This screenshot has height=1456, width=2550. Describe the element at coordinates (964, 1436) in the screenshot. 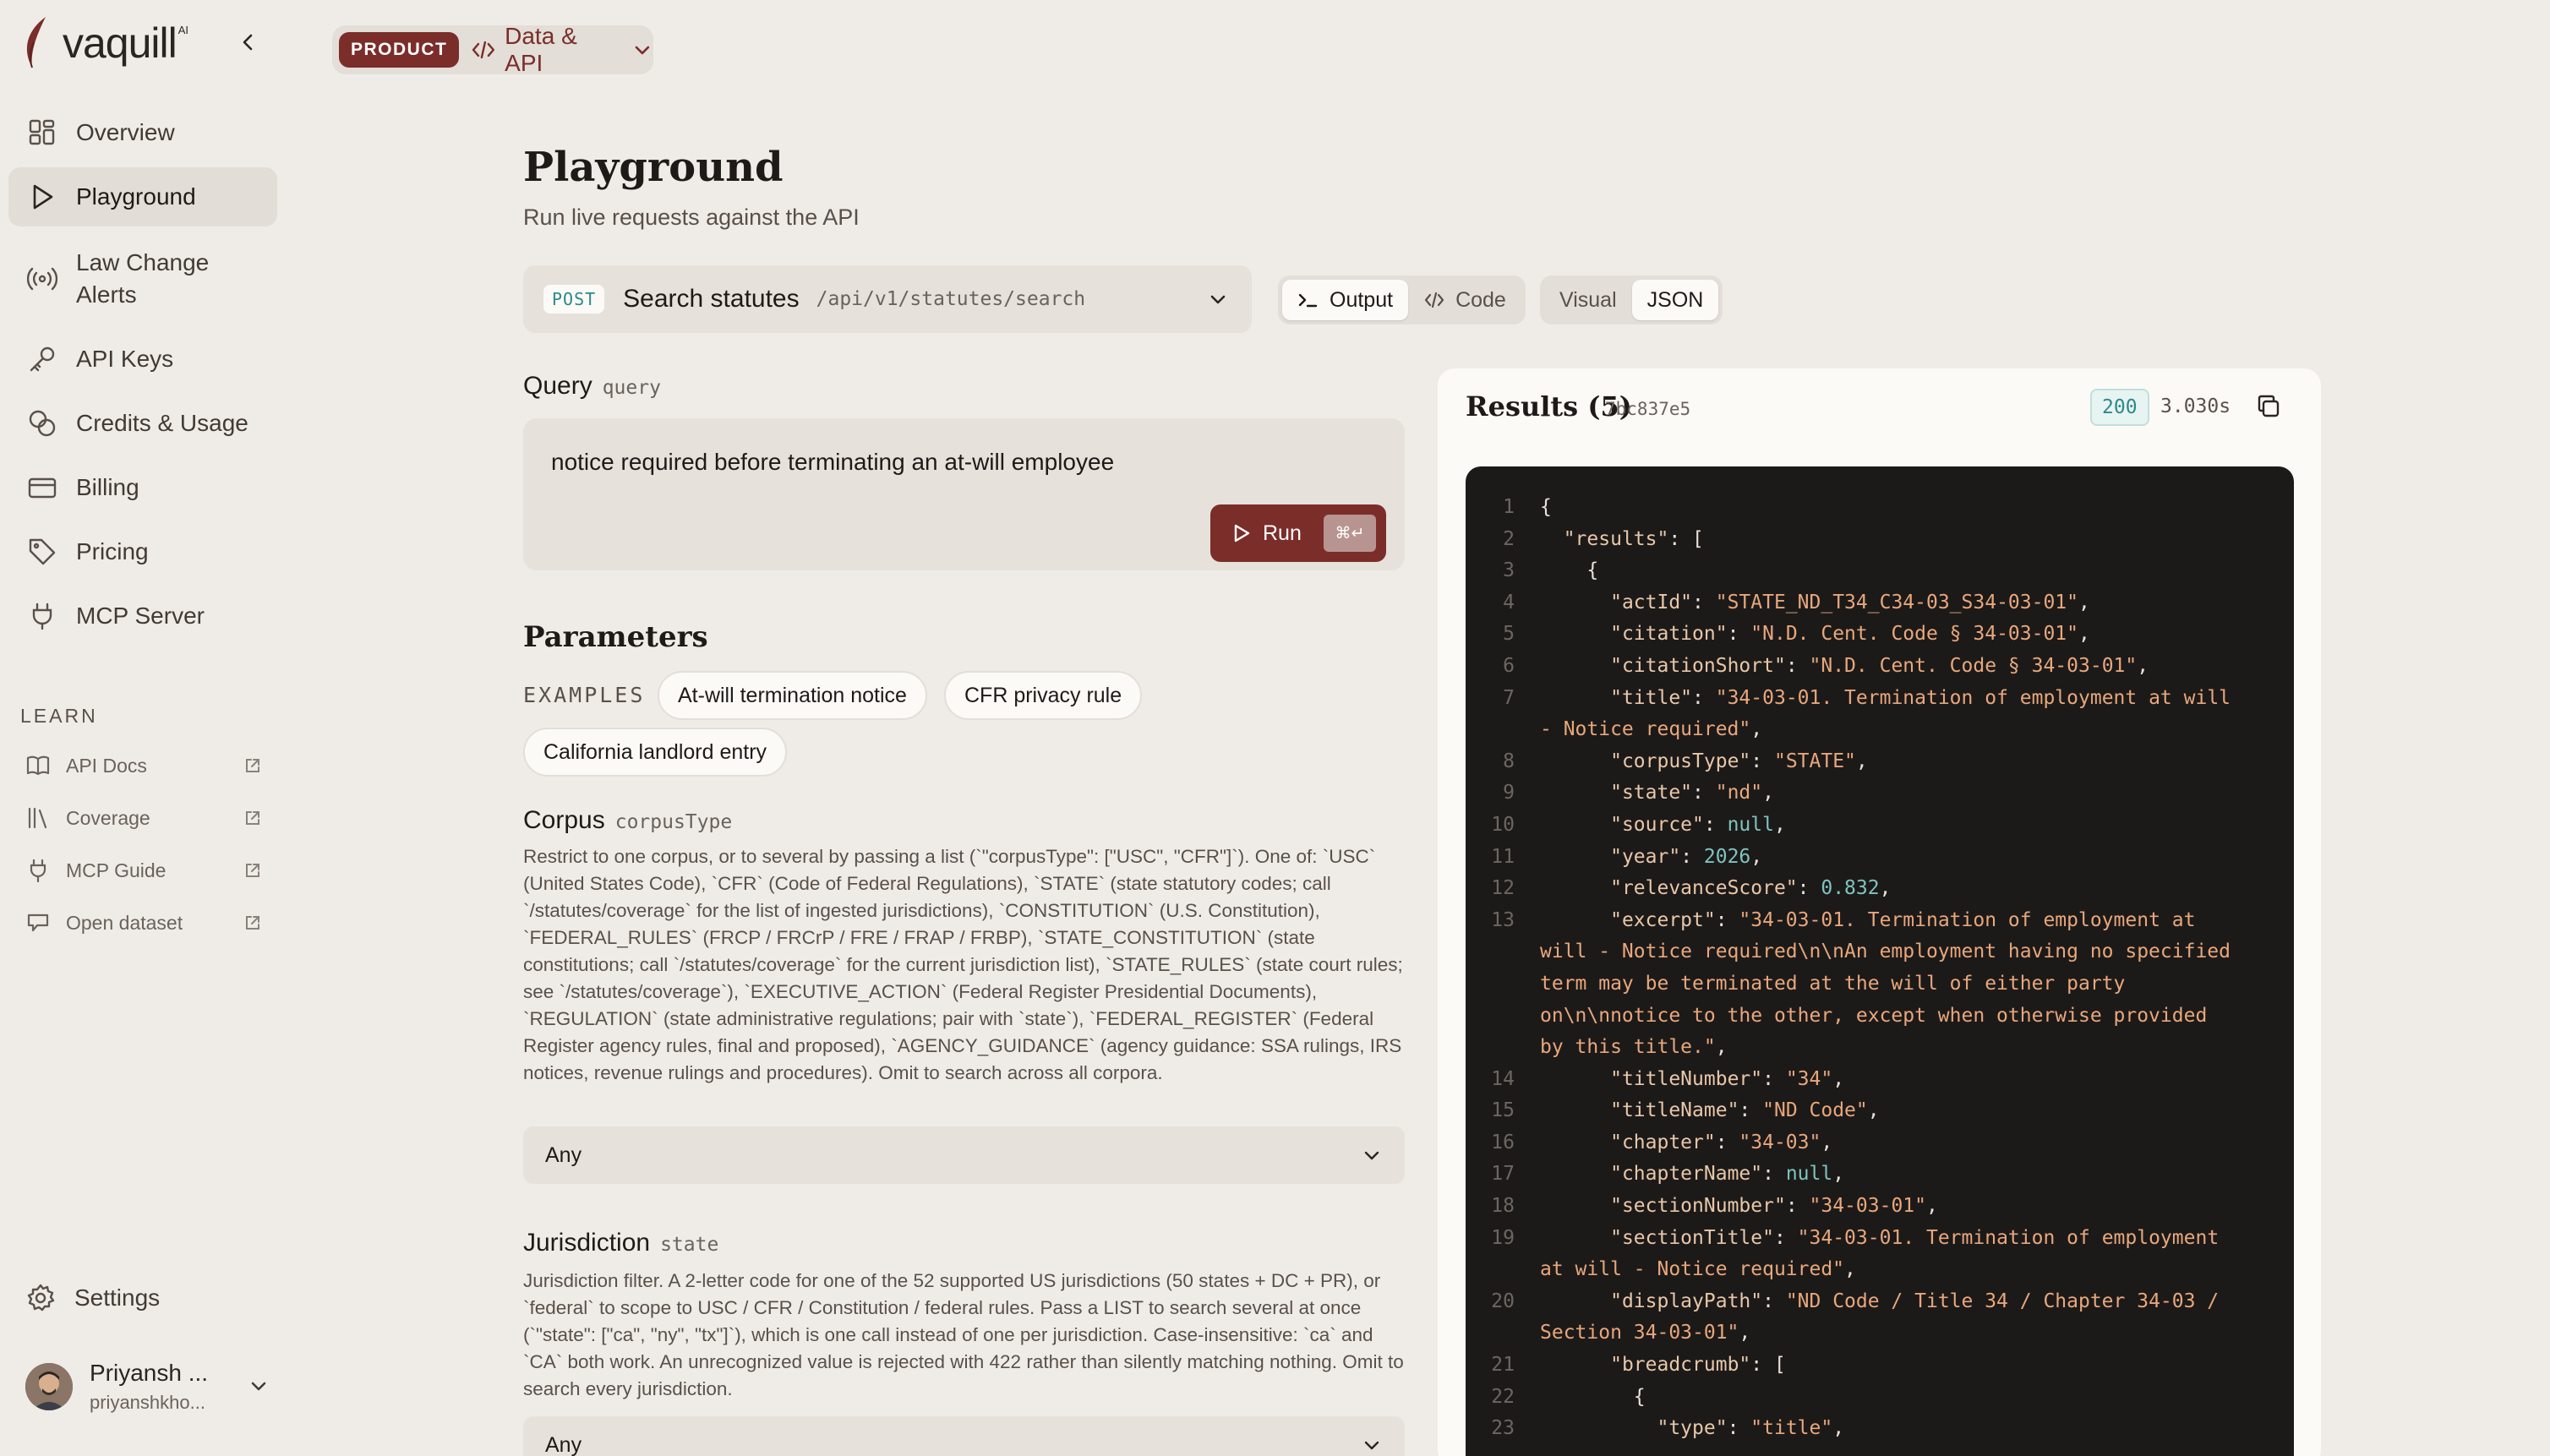

I see `jurisdiction-select: Any` at that location.